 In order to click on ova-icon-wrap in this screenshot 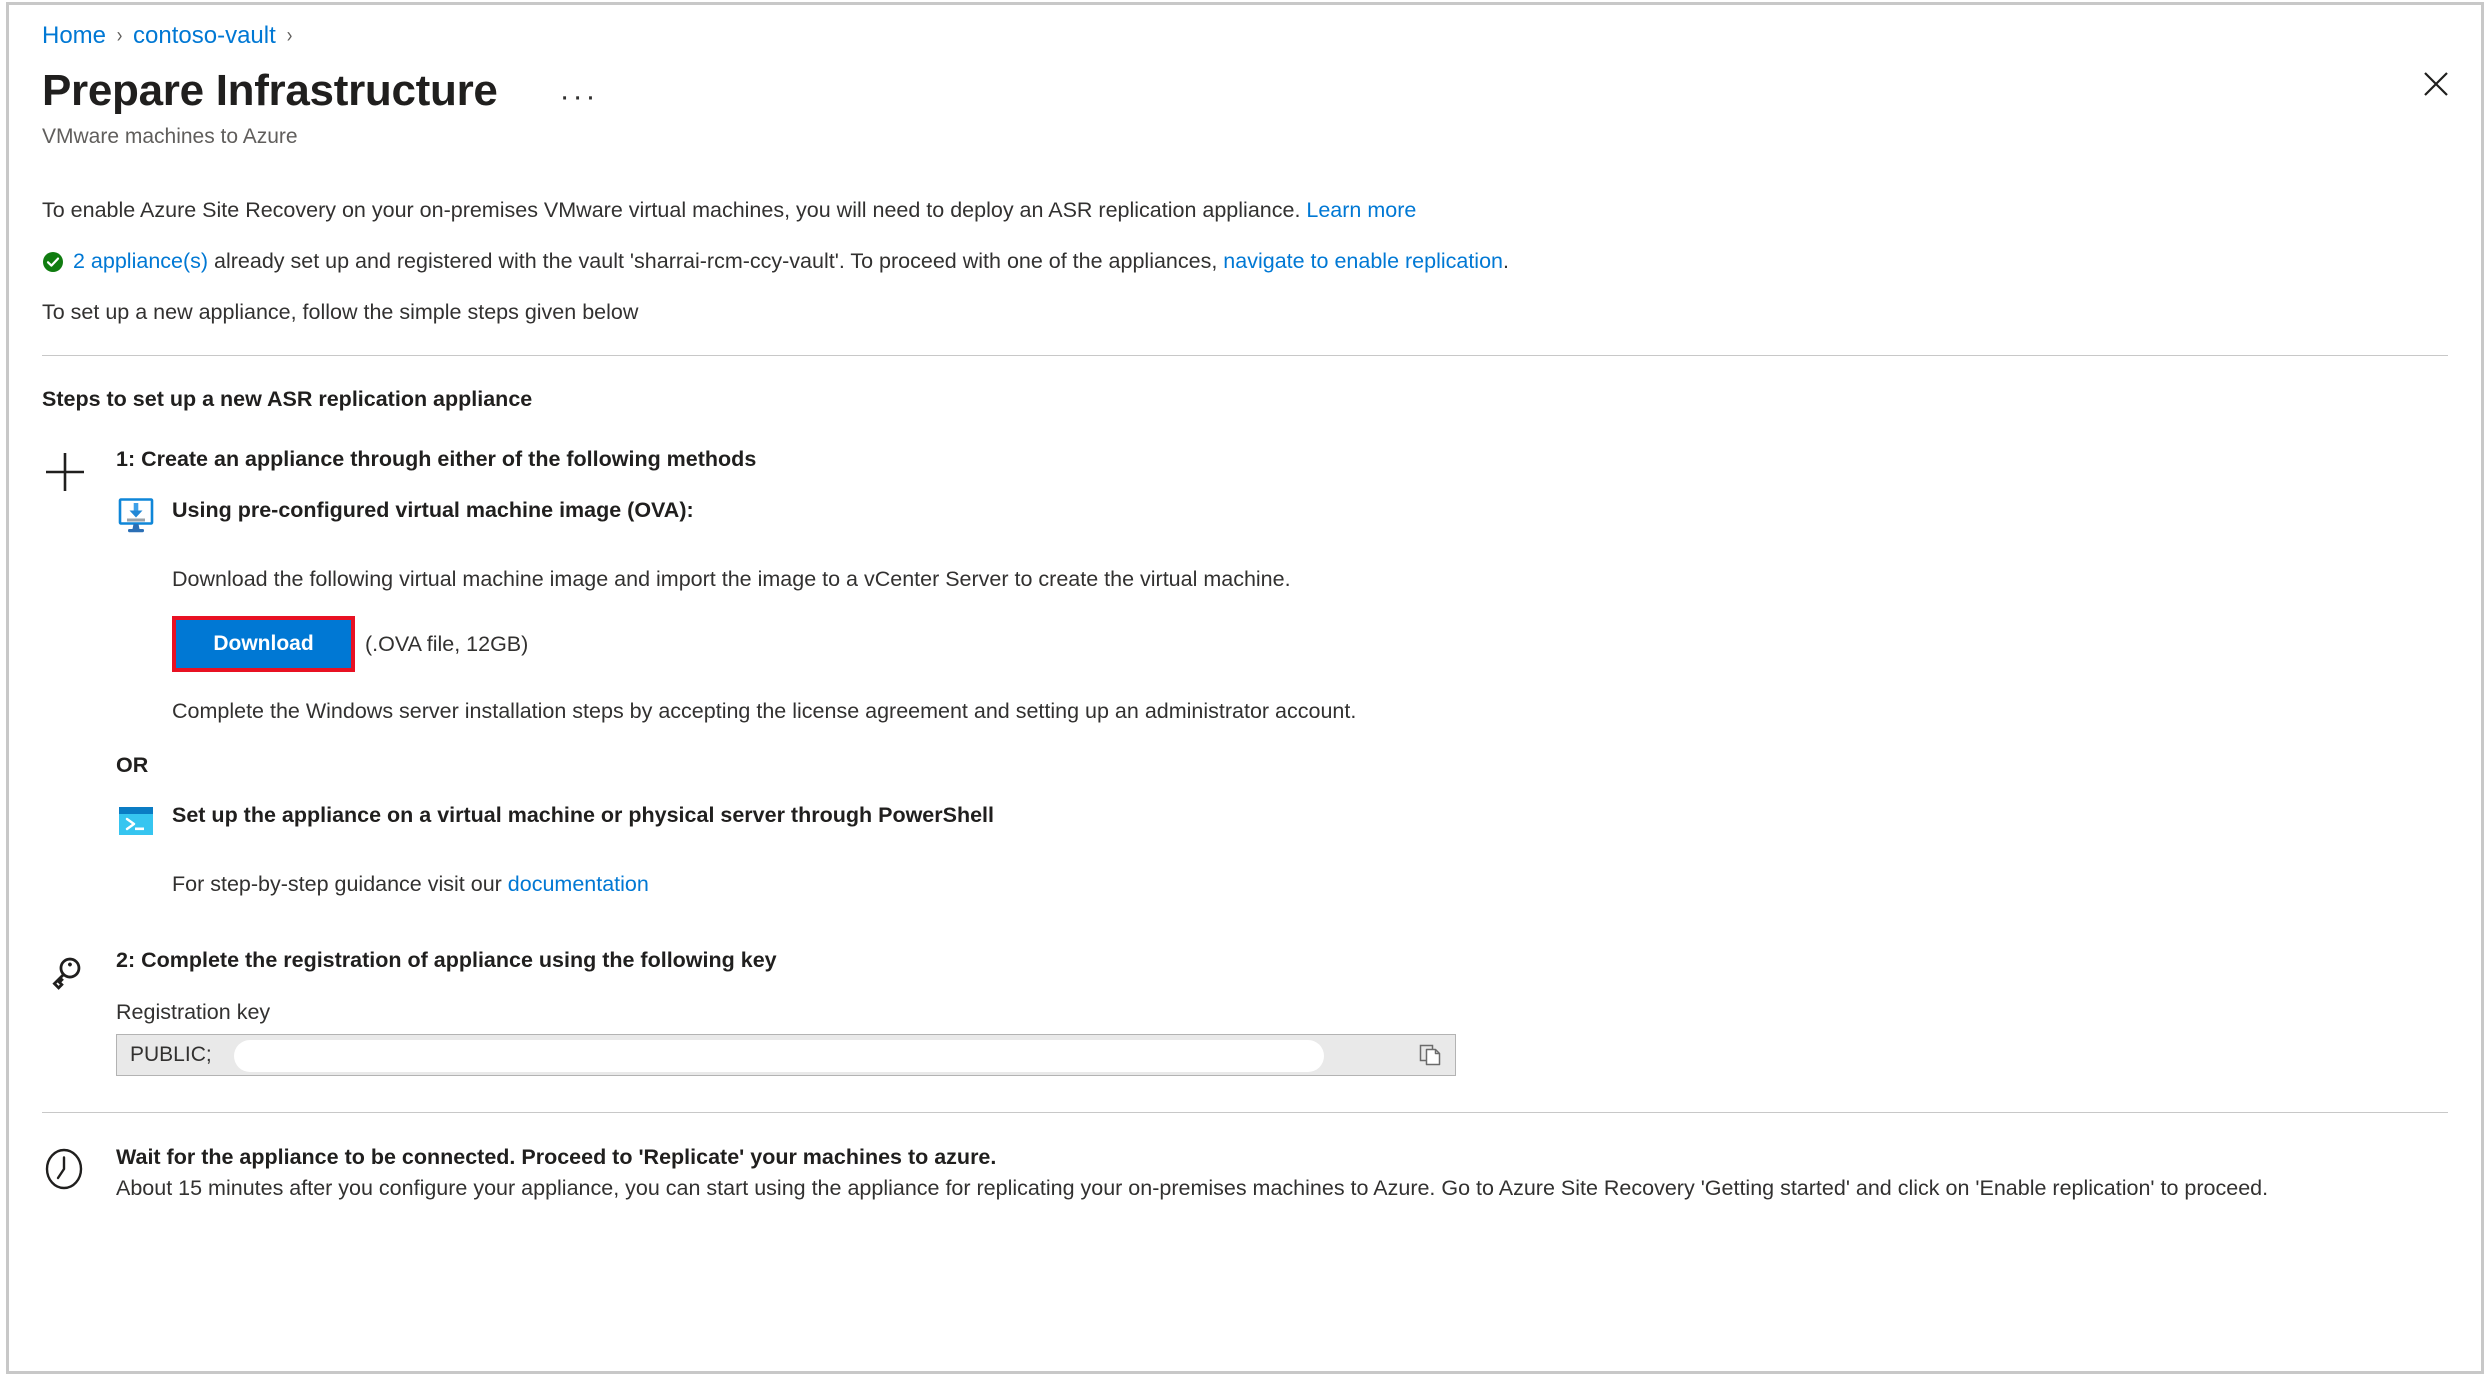, I will do `click(144, 518)`.